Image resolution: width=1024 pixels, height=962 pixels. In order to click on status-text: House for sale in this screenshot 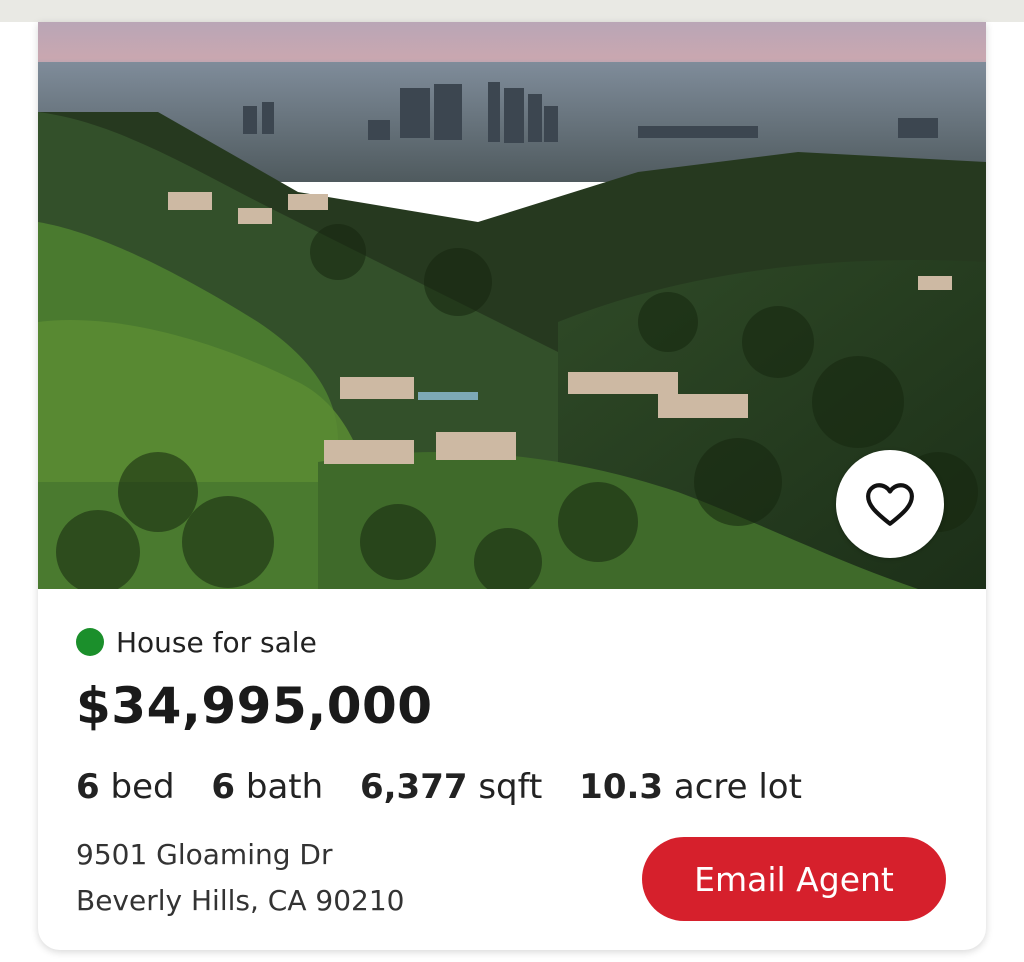, I will do `click(216, 642)`.